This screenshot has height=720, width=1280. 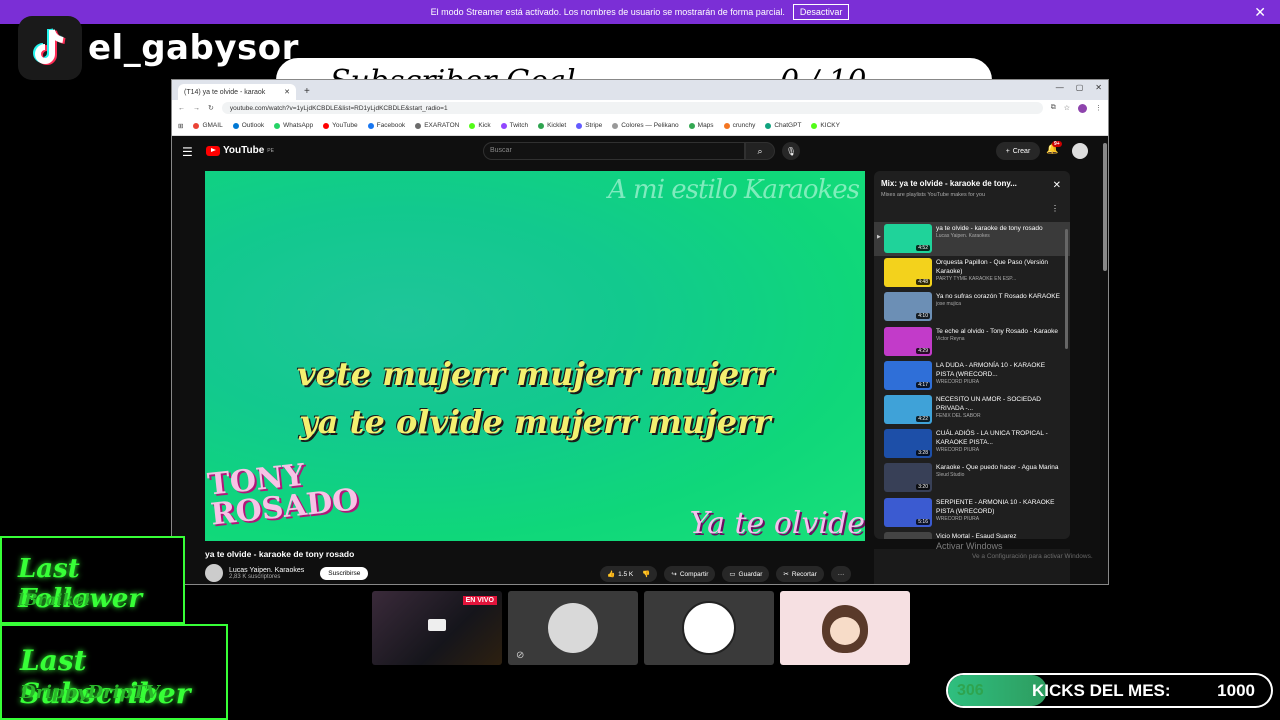 I want to click on bookmark-item: YouTube, so click(x=340, y=125).